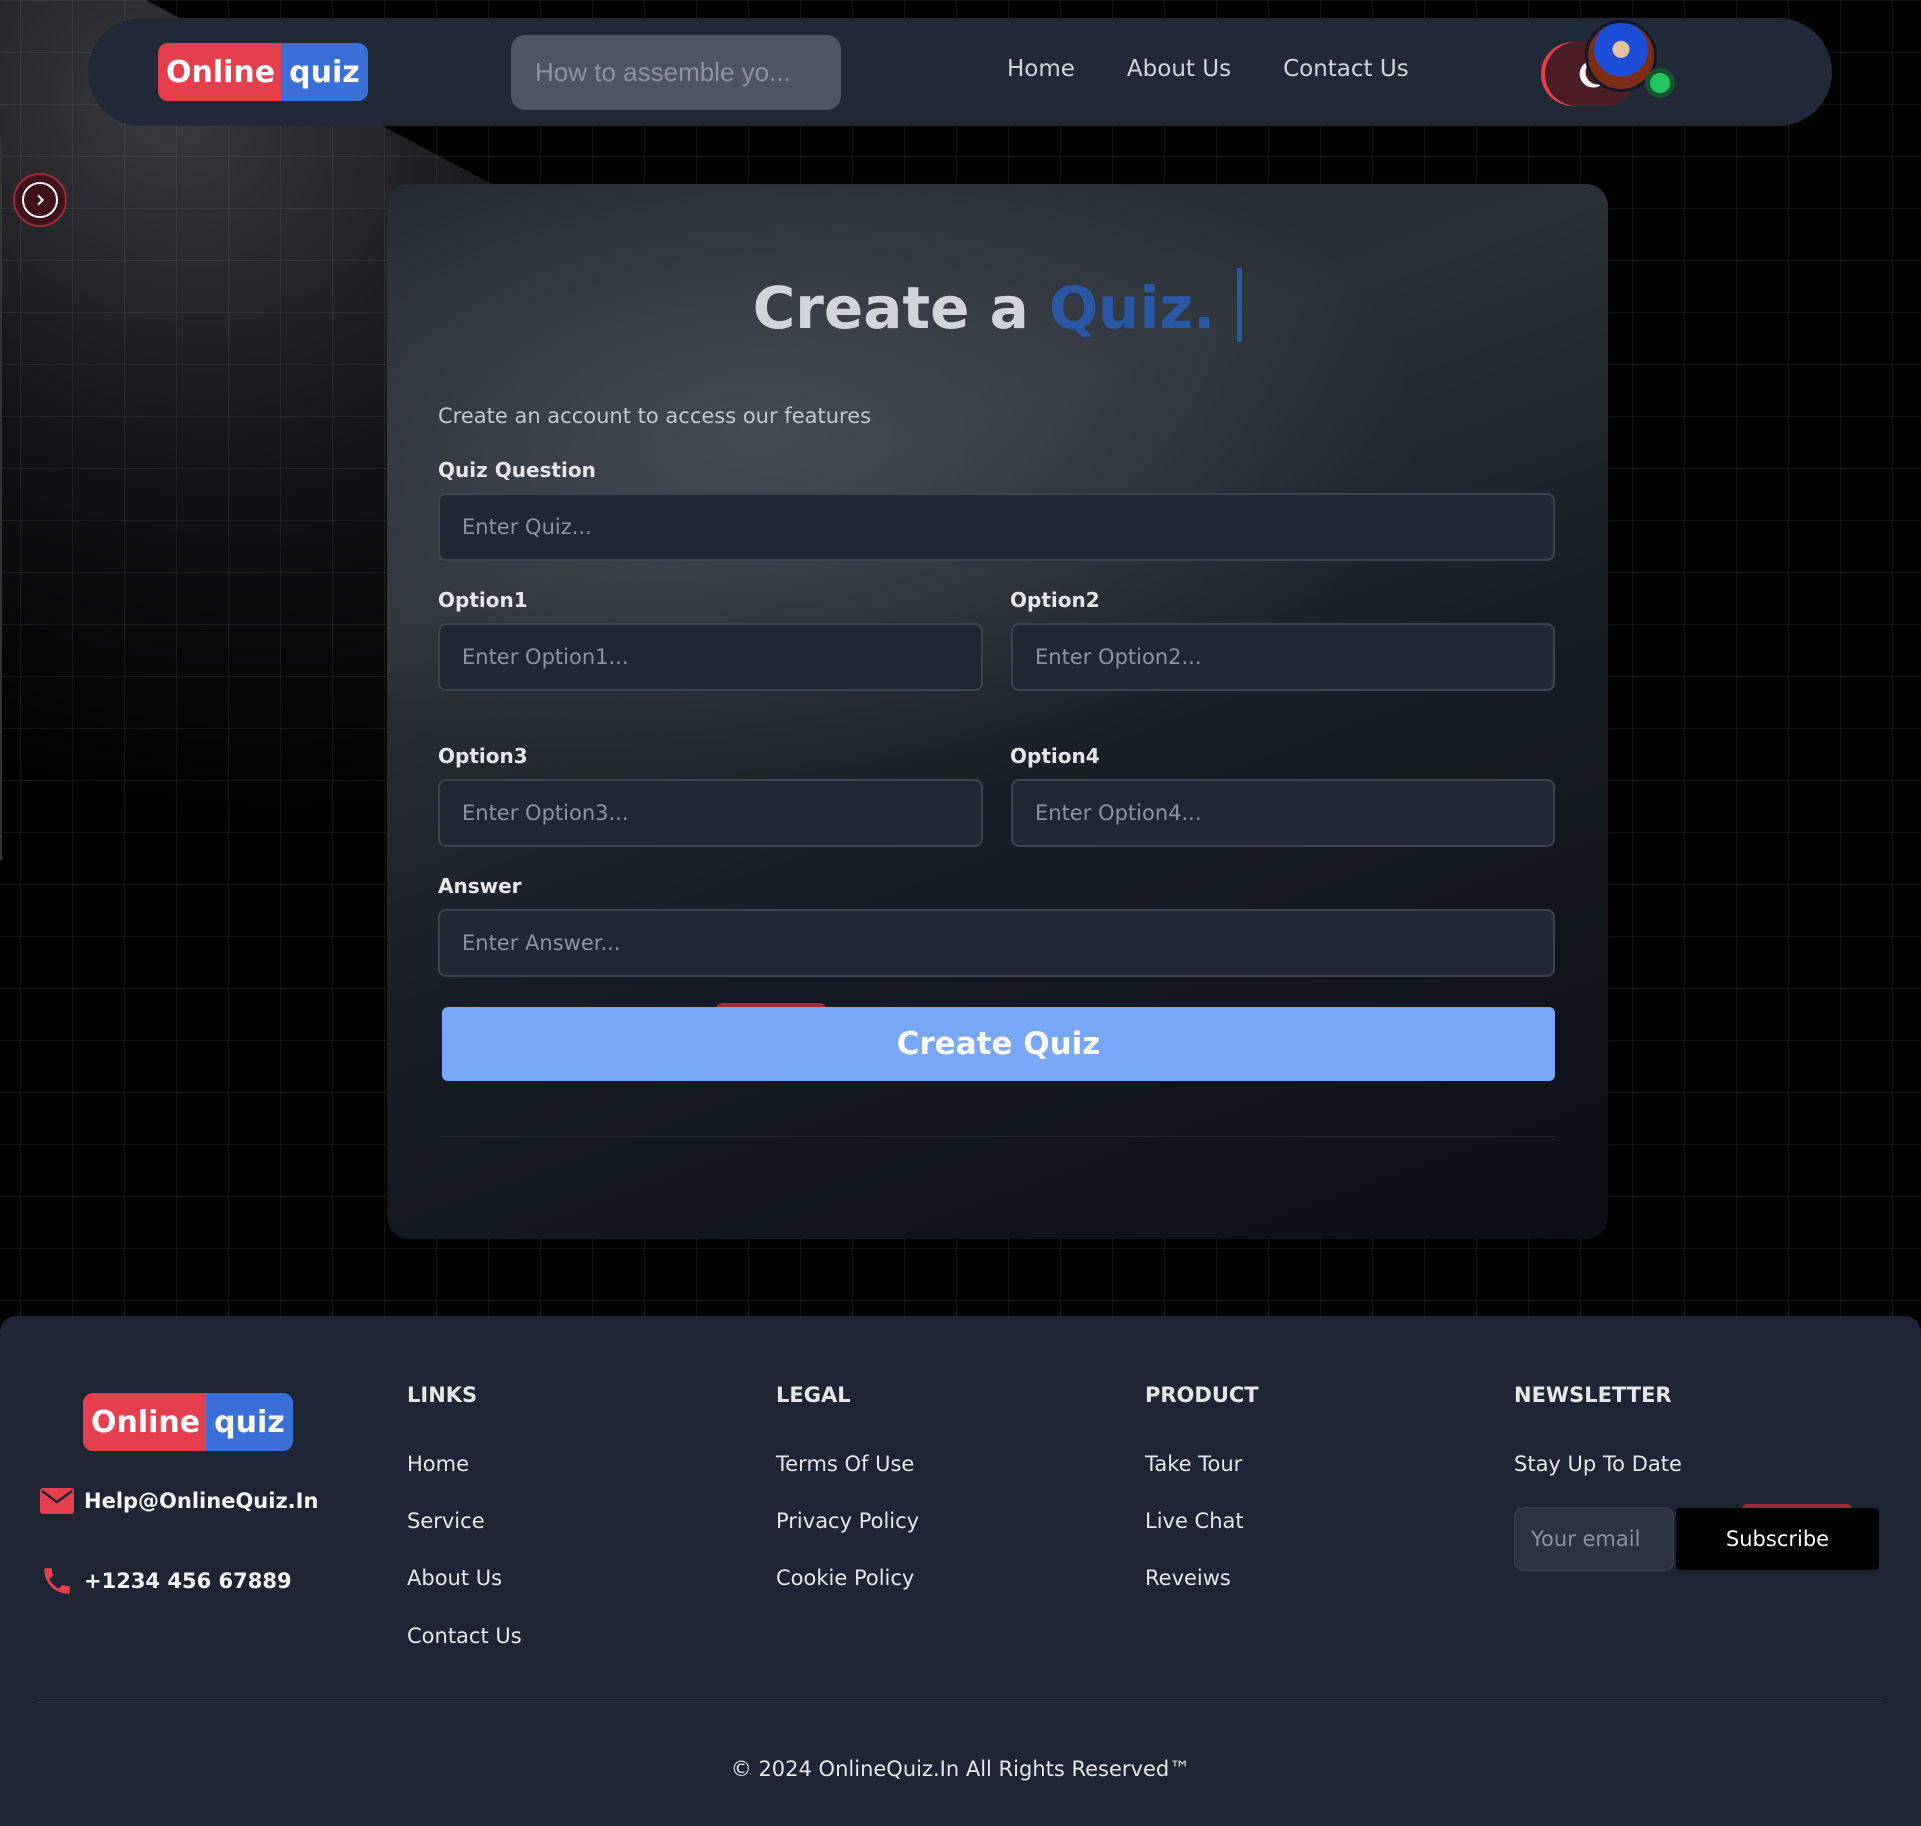  I want to click on answer-label: Answer, so click(480, 886).